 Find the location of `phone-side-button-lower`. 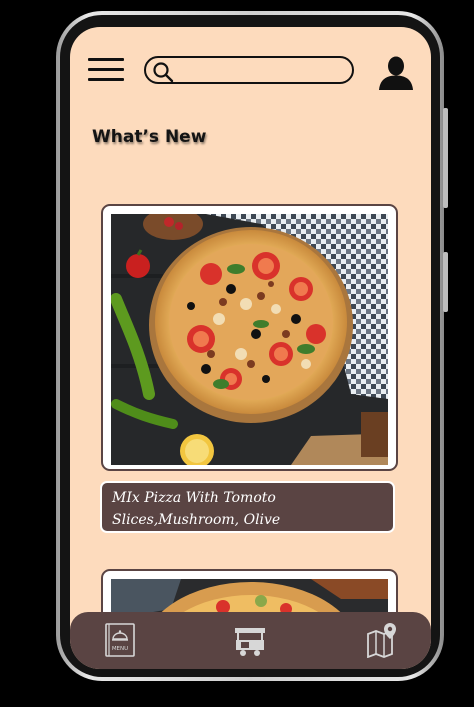

phone-side-button-lower is located at coordinates (445, 282).